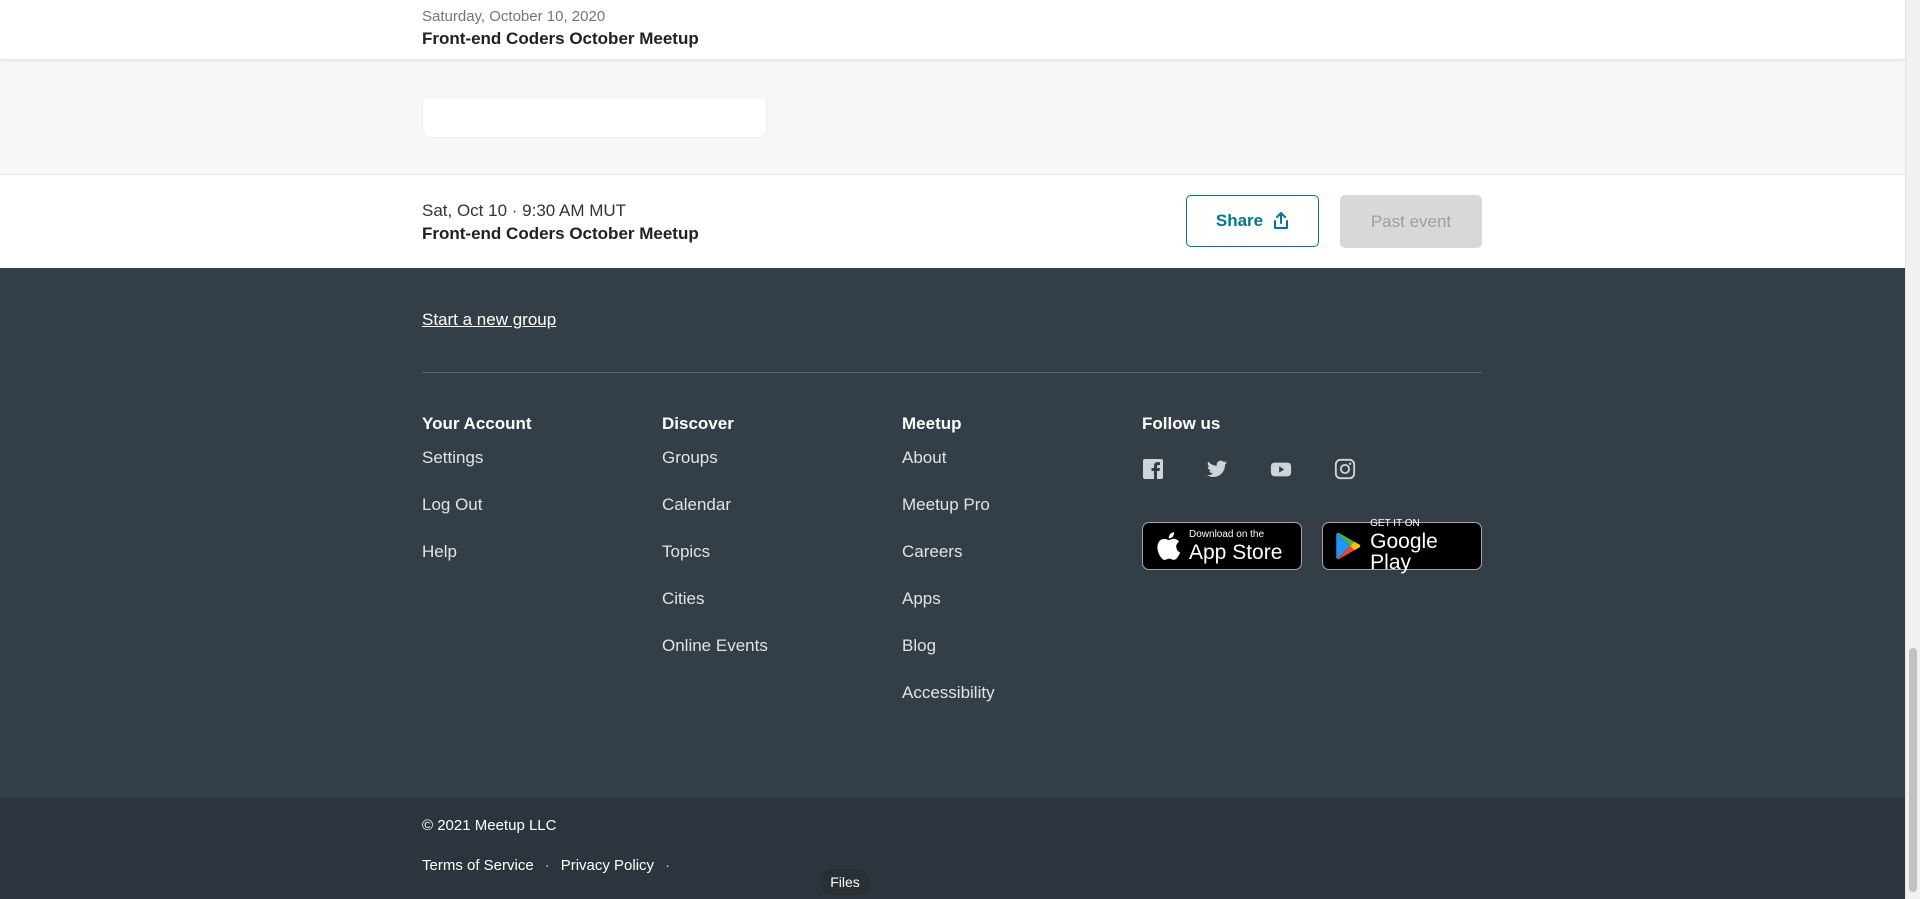 The image size is (1920, 899). Describe the element at coordinates (1239, 220) in the screenshot. I see `share-button-label: Share` at that location.